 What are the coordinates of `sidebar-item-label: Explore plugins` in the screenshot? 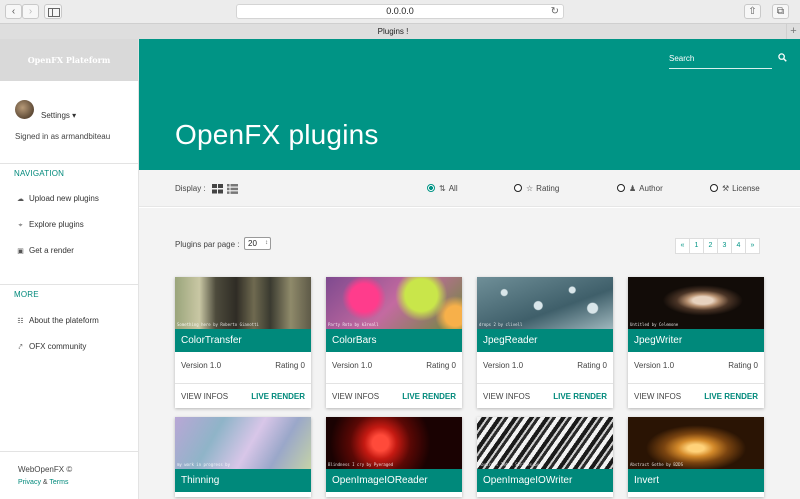 It's located at (56, 224).